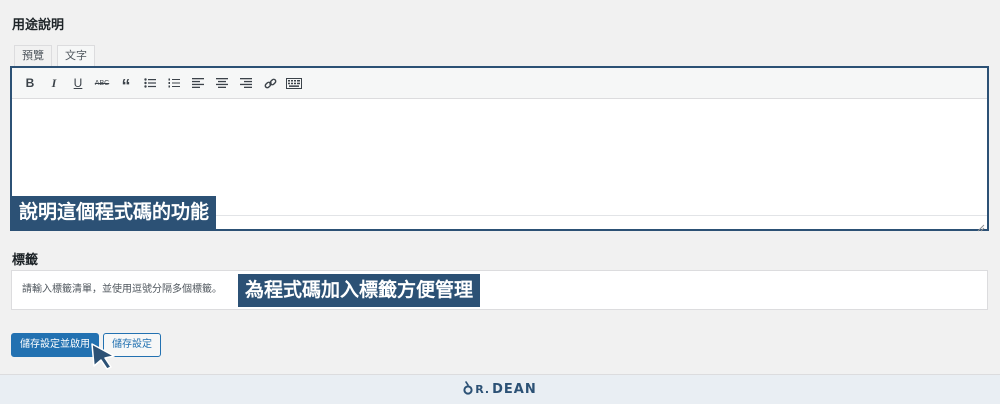 The image size is (1000, 404). I want to click on brand-name: DEAN, so click(514, 389).